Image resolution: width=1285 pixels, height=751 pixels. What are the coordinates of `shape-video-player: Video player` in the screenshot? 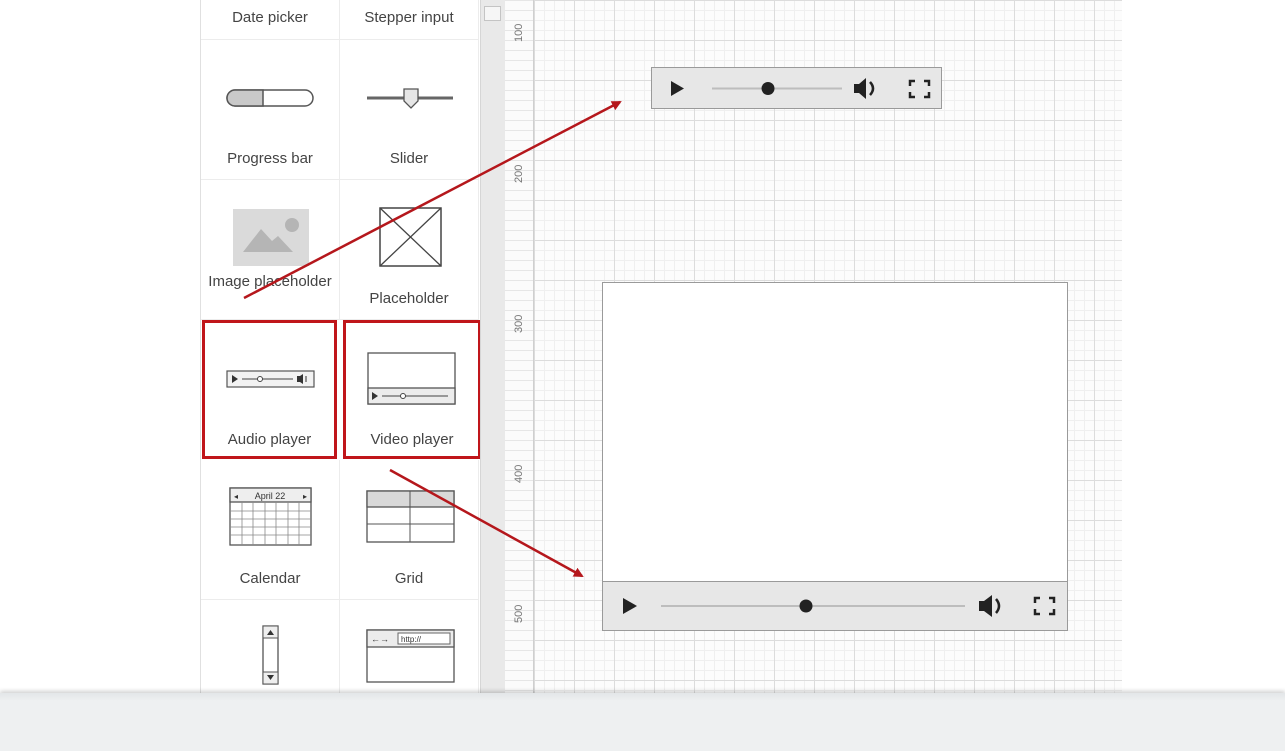 It's located at (412, 389).